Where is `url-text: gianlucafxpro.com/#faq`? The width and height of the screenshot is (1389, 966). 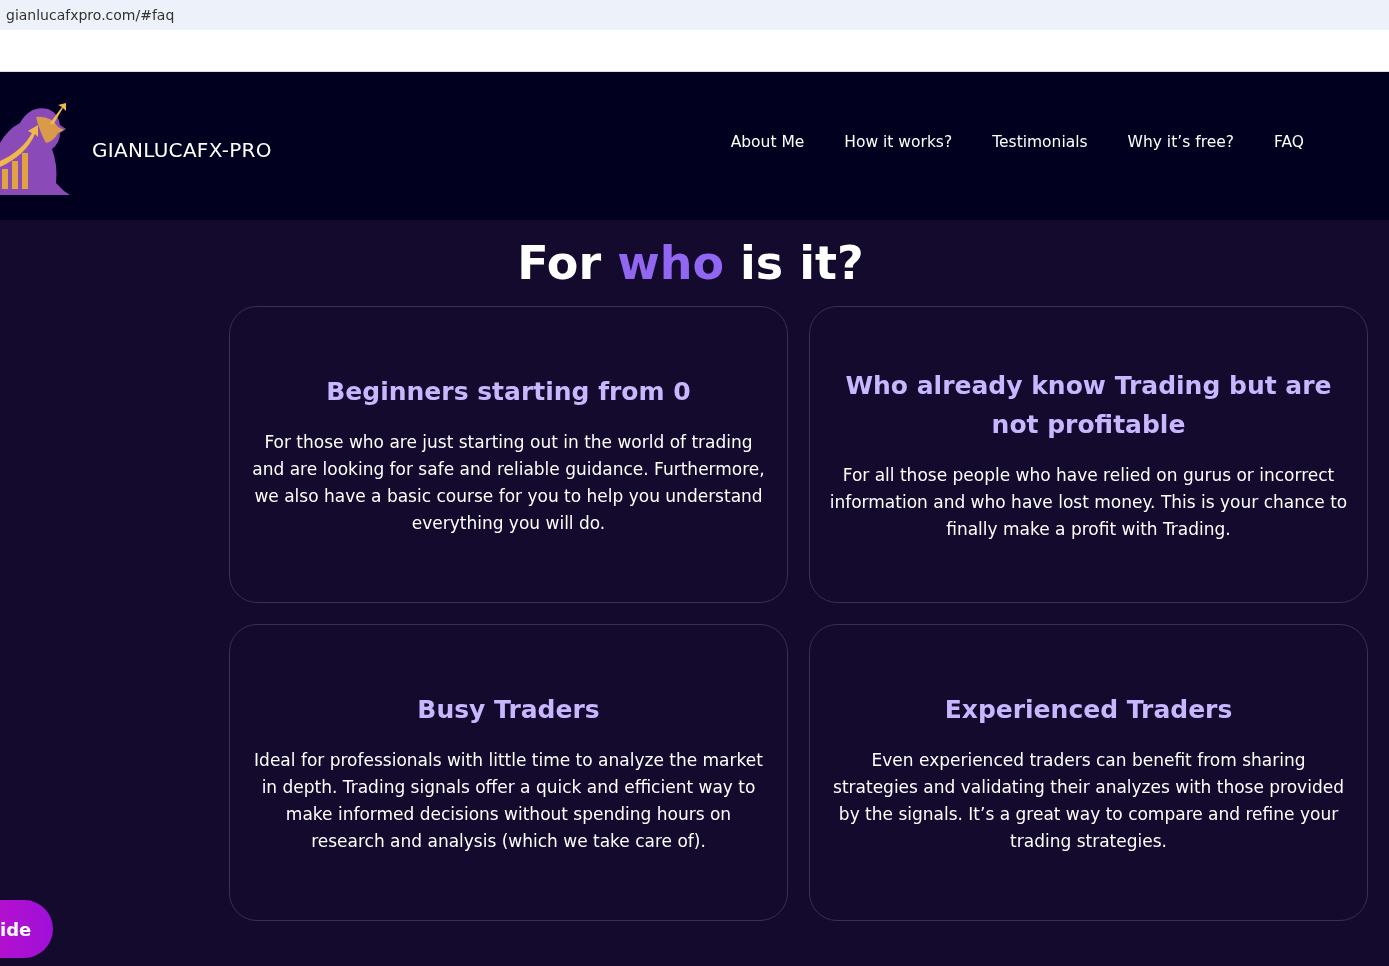
url-text: gianlucafxpro.com/#faq is located at coordinates (90, 15).